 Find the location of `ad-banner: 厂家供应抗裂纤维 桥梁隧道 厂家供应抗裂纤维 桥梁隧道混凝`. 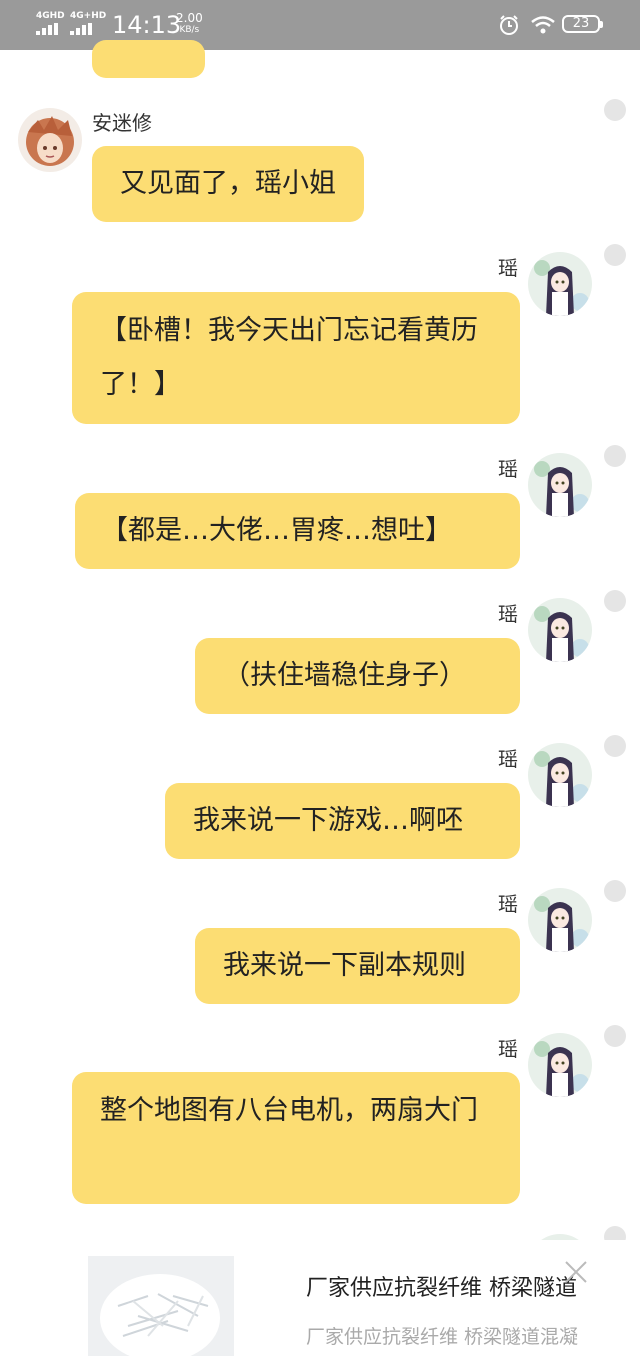

ad-banner: 厂家供应抗裂纤维 桥梁隧道 厂家供应抗裂纤维 桥梁隧道混凝 is located at coordinates (320, 1298).